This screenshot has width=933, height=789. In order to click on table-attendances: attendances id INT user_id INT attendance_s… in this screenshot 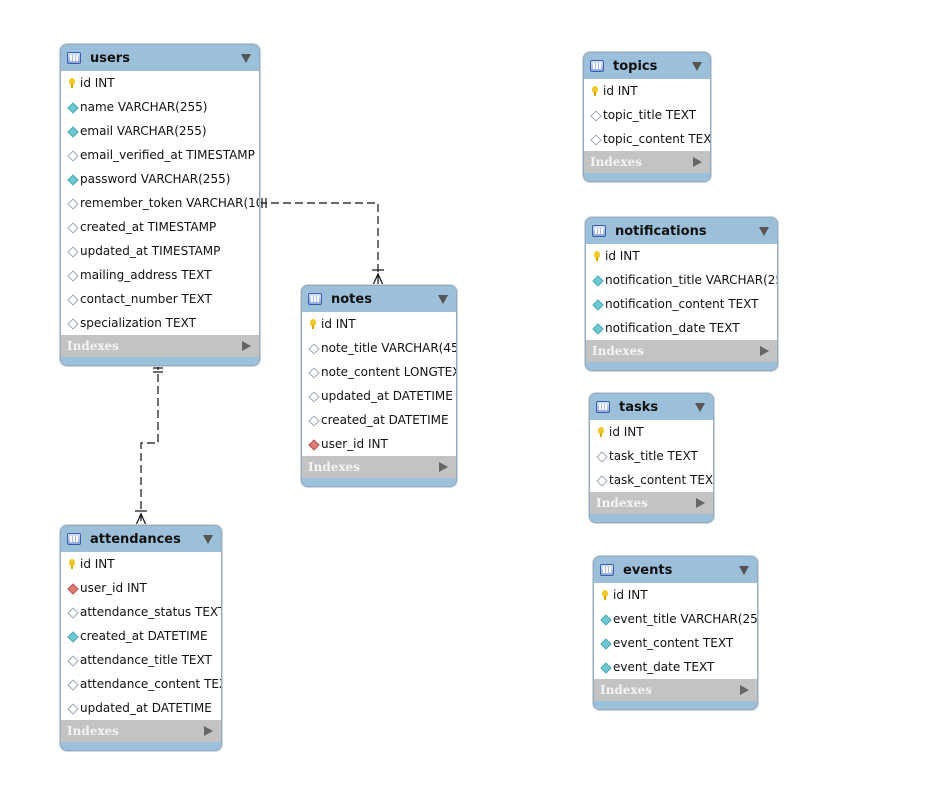, I will do `click(141, 638)`.